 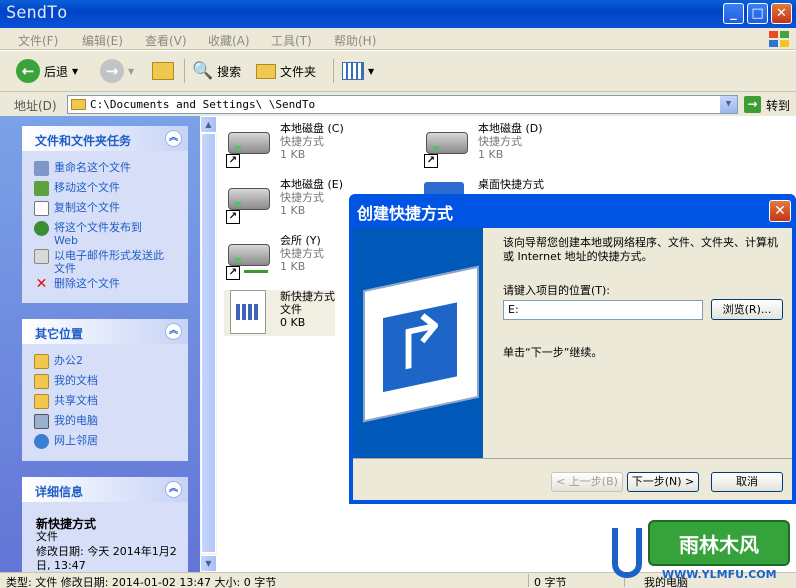 I want to click on place-shared-documents: 共享文档, so click(x=66, y=401).